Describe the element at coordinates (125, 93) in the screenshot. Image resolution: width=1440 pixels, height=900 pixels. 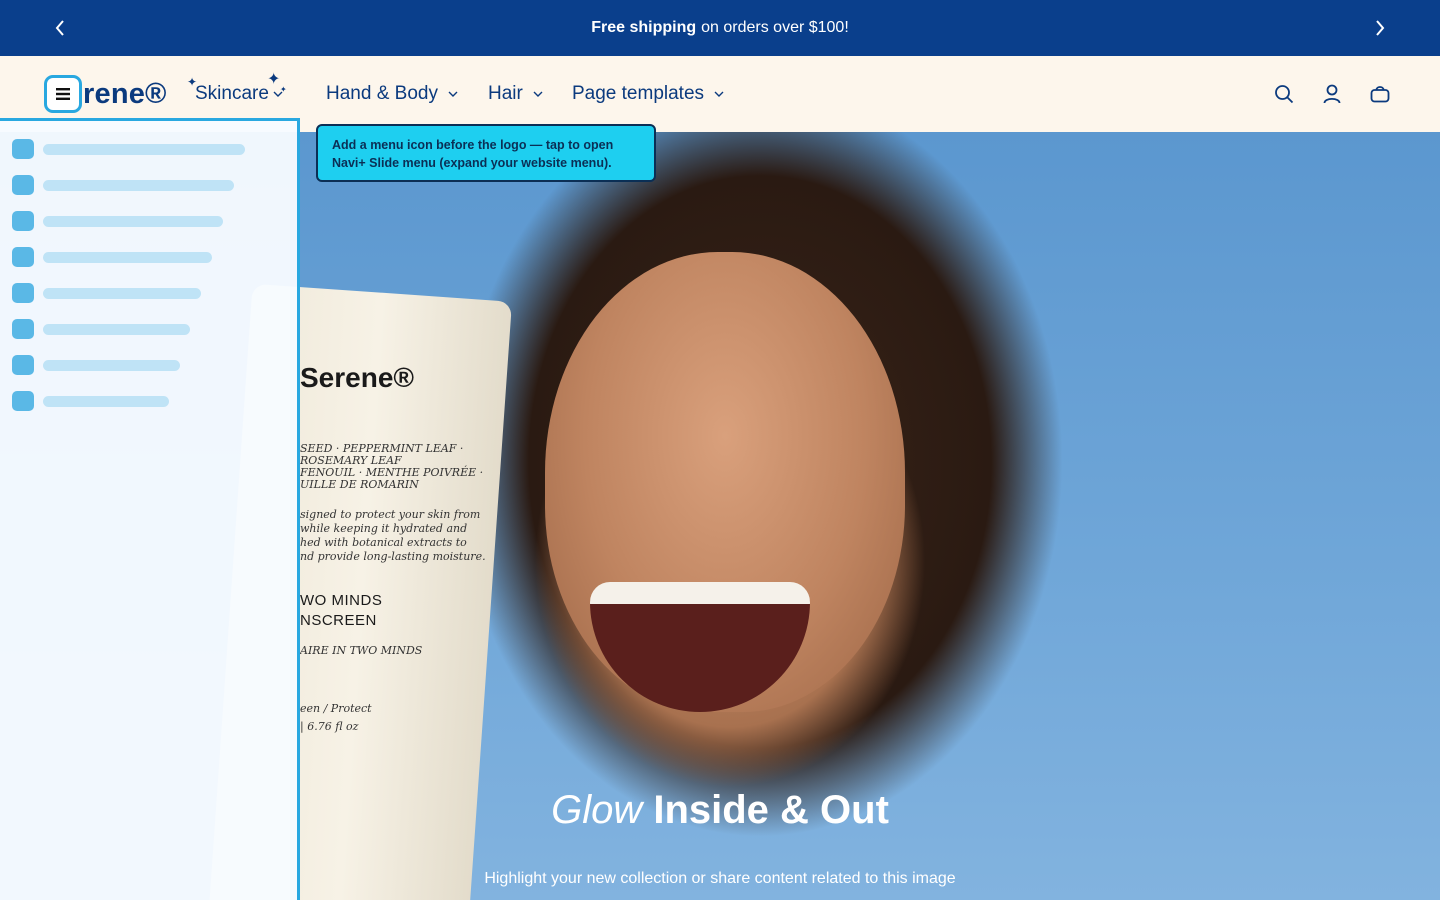
I see `logo-text: rene®` at that location.